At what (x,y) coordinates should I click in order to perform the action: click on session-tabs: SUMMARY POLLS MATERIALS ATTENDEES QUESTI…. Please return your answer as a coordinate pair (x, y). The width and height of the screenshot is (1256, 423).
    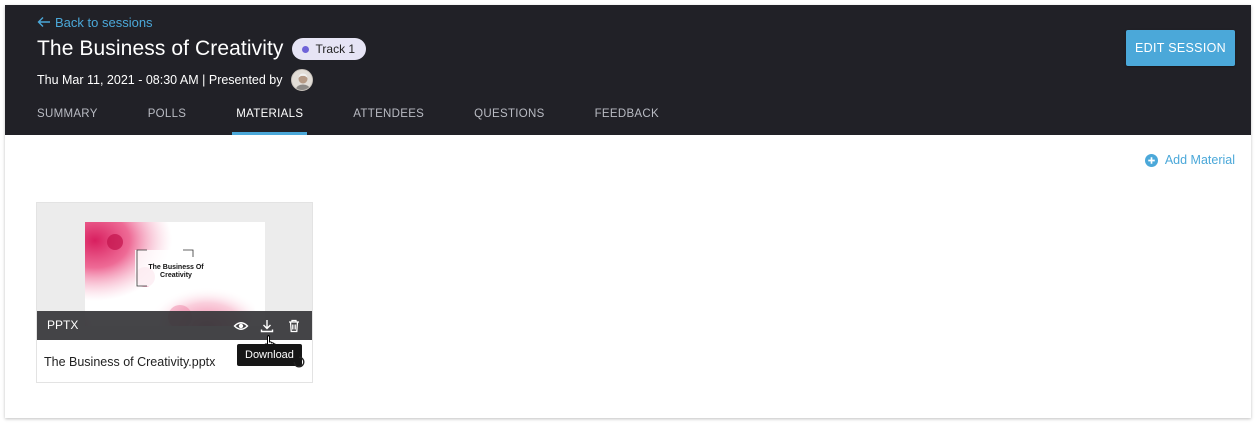
    Looking at the image, I should click on (348, 119).